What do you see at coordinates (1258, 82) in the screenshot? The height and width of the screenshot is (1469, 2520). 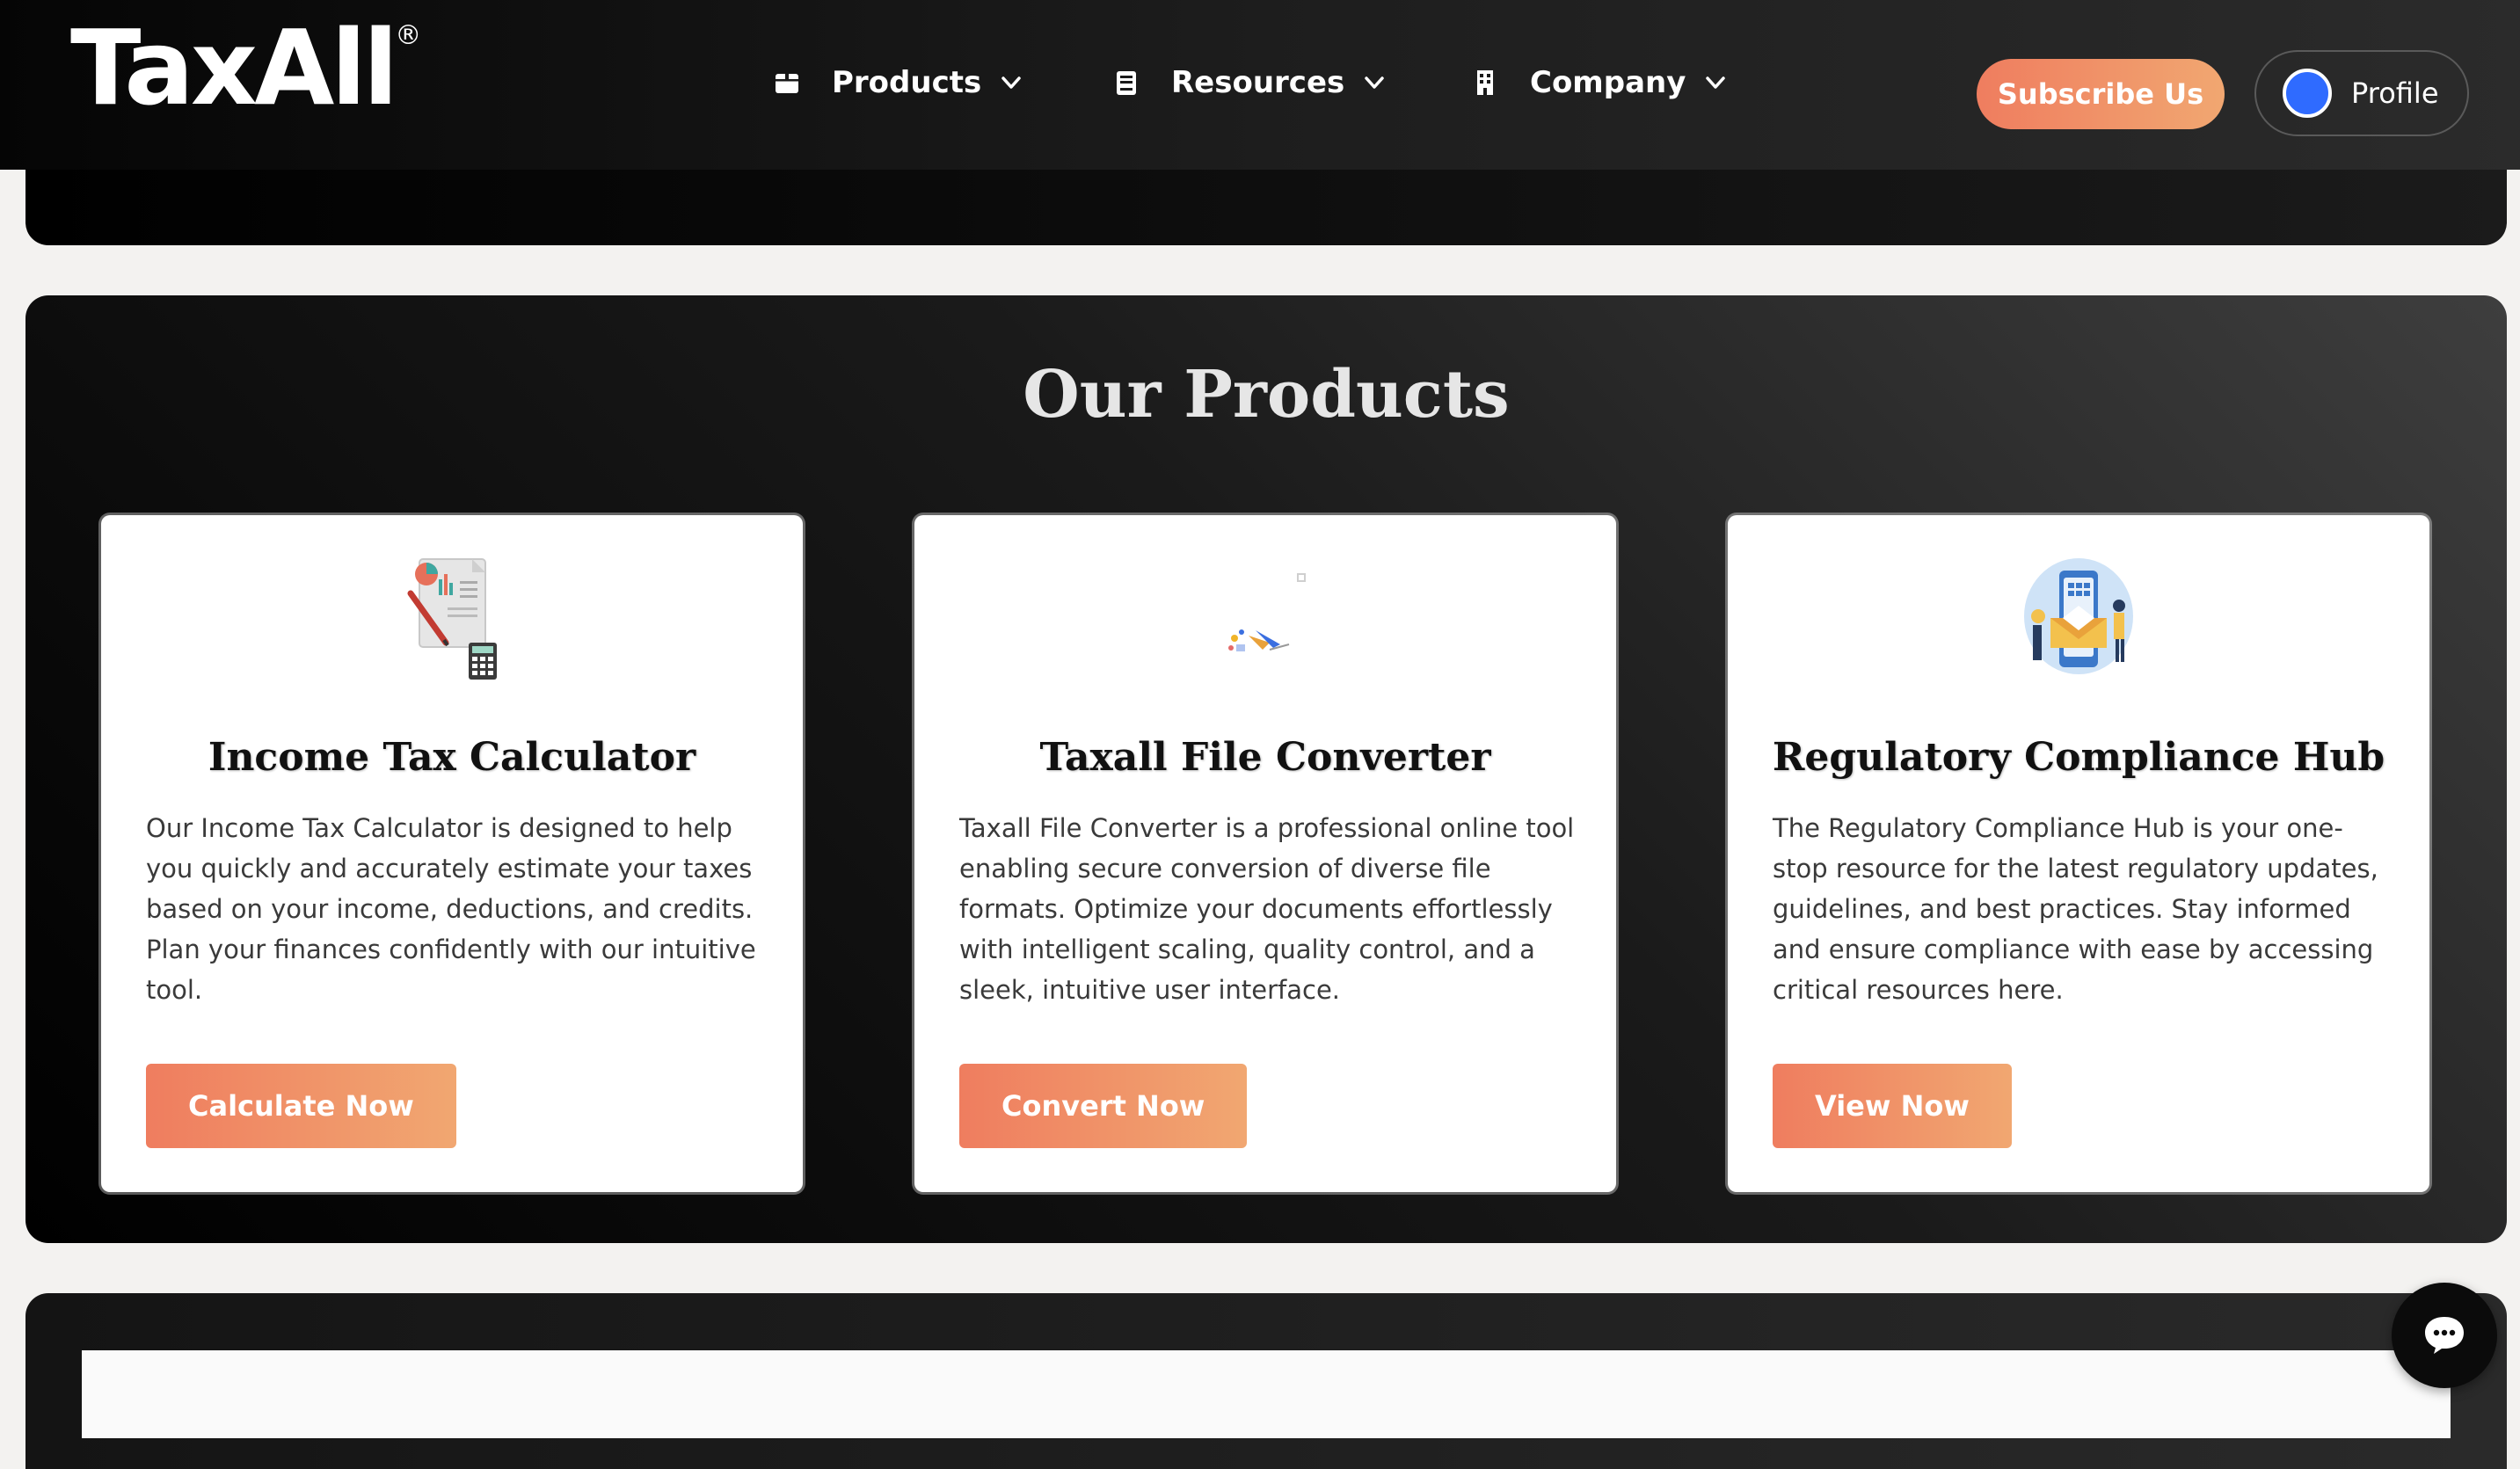 I see `nav-resources-label: Resources` at bounding box center [1258, 82].